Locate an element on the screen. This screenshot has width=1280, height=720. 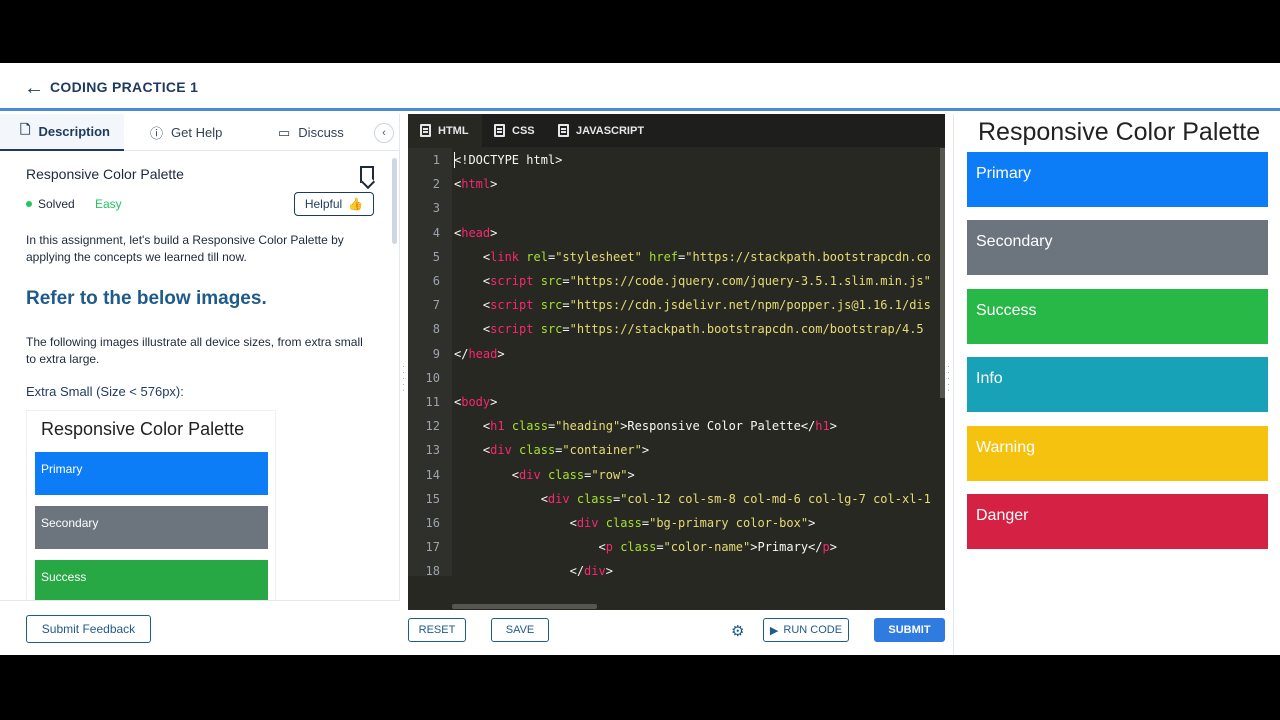
left-splitter-handle: · · · · · is located at coordinates (403, 378).